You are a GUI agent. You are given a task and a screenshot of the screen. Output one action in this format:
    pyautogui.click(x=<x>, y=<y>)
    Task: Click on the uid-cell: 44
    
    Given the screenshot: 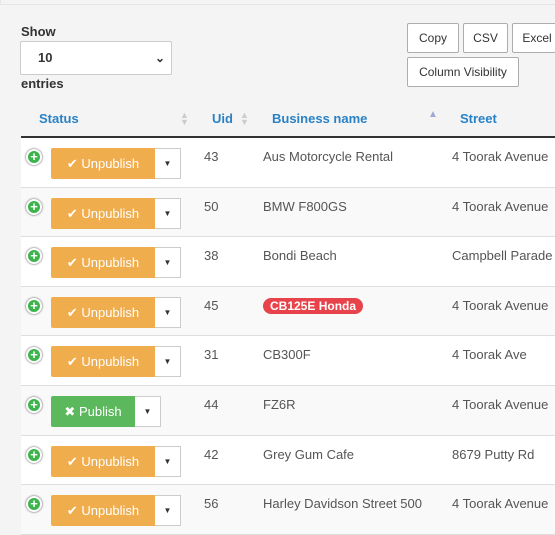 What is the action you would take?
    pyautogui.click(x=211, y=404)
    